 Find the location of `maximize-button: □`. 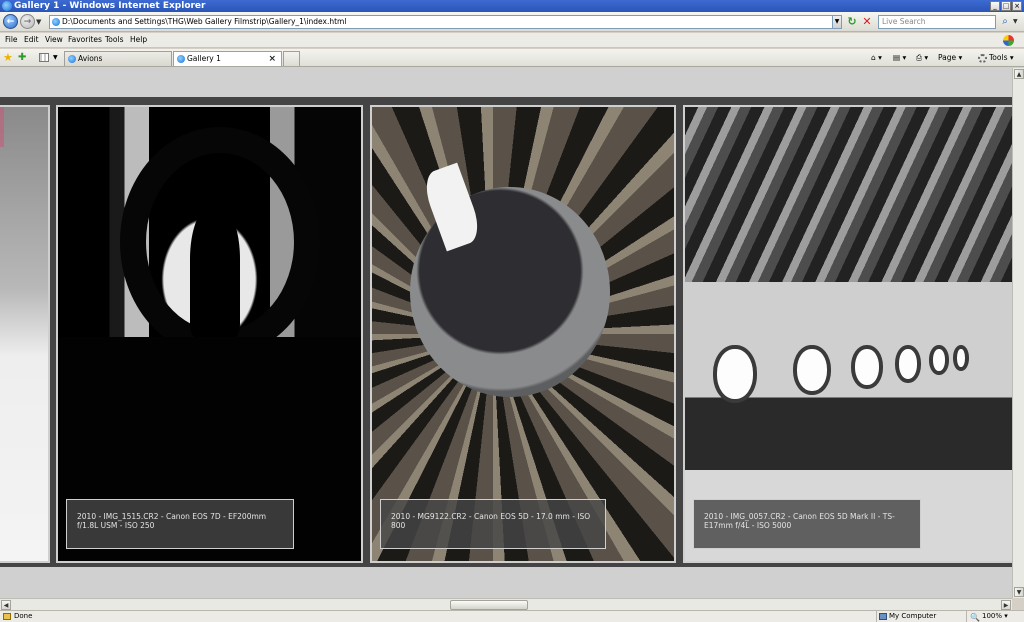

maximize-button: □ is located at coordinates (1006, 6).